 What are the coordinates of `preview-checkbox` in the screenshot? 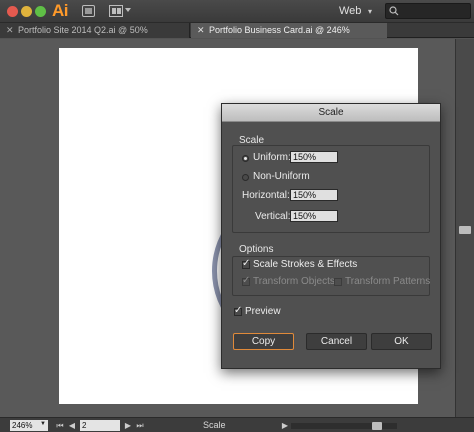 It's located at (238, 310).